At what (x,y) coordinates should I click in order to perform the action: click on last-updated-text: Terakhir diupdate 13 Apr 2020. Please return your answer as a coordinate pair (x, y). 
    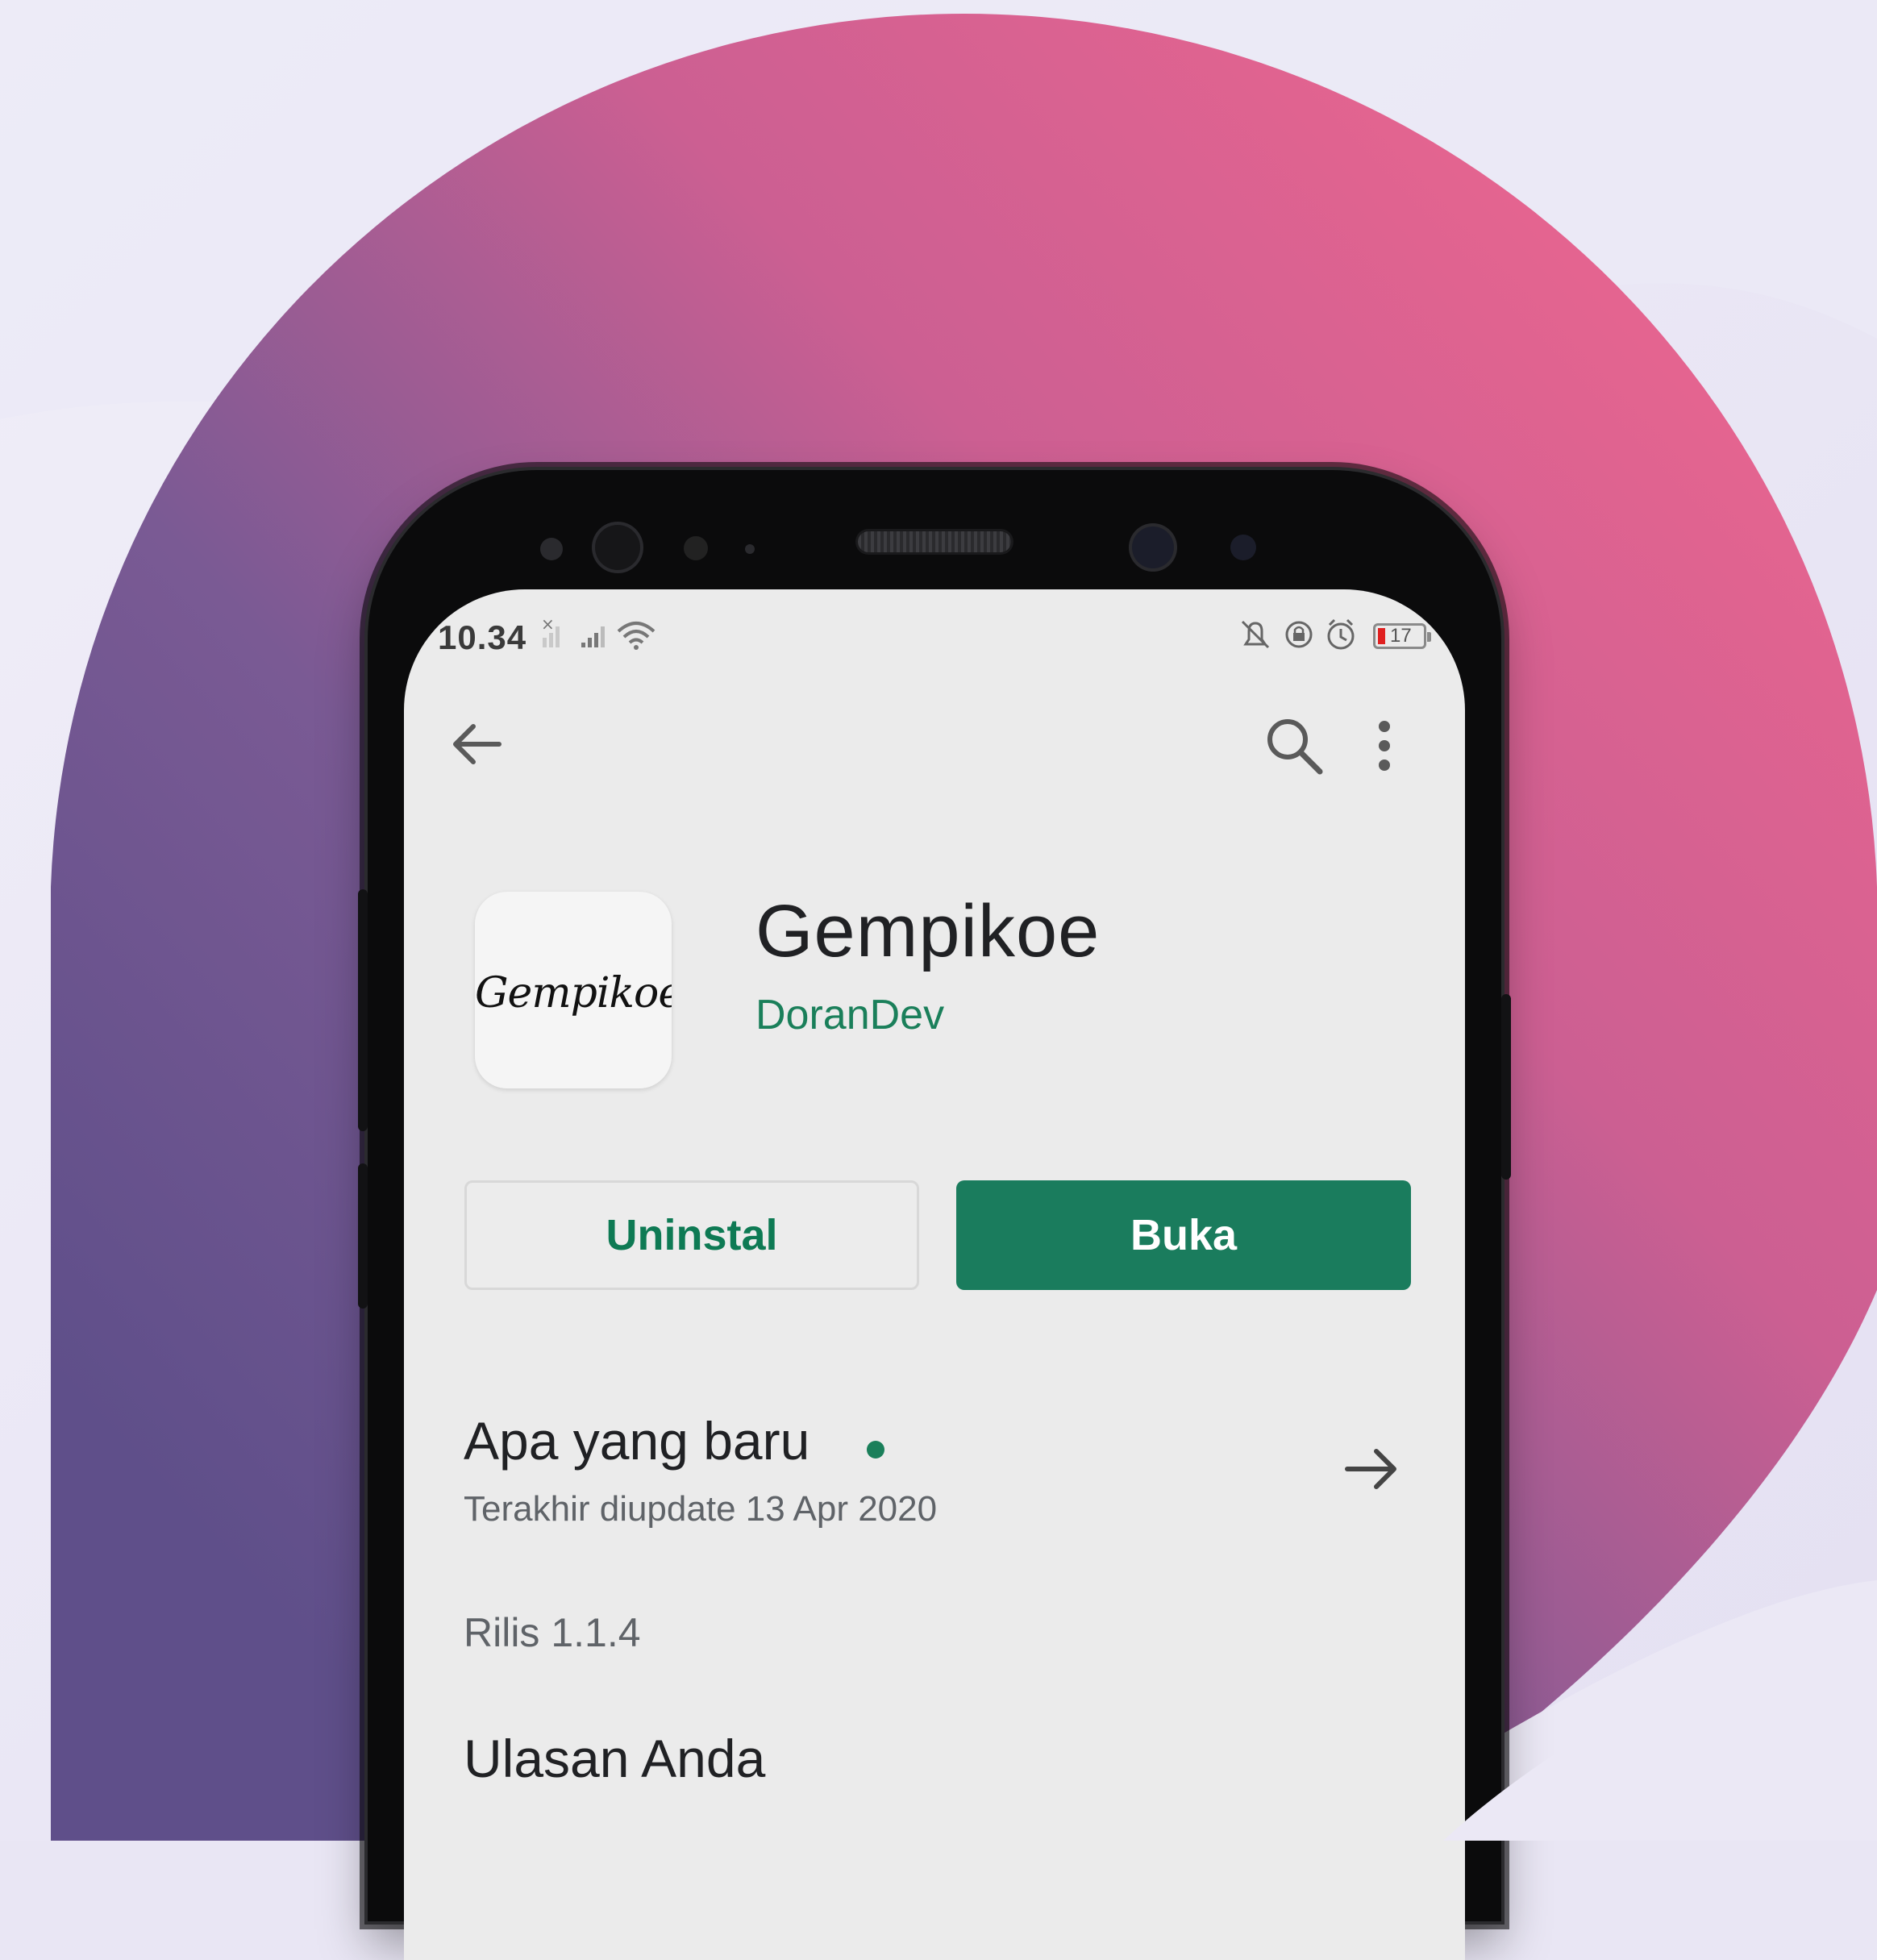
    Looking at the image, I should click on (701, 1509).